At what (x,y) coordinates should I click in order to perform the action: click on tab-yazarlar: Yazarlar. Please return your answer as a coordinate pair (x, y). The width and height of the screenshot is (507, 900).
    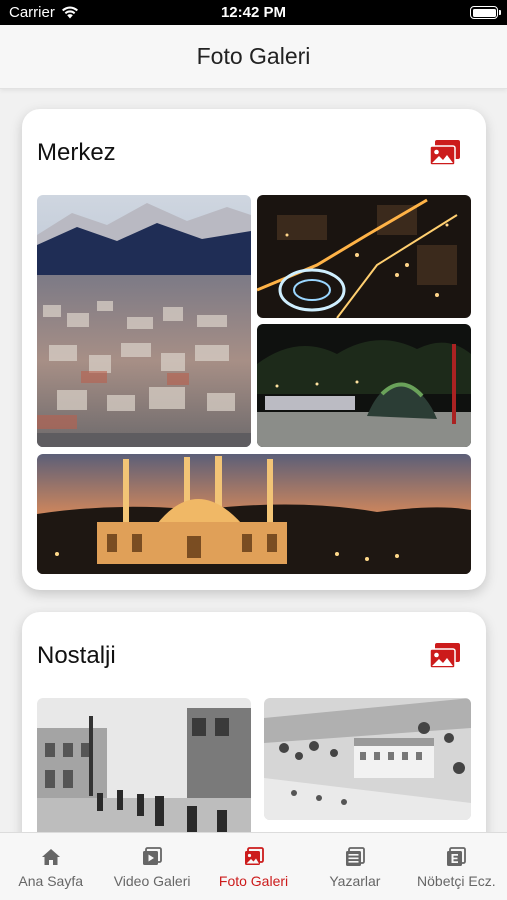
    Looking at the image, I should click on (354, 866).